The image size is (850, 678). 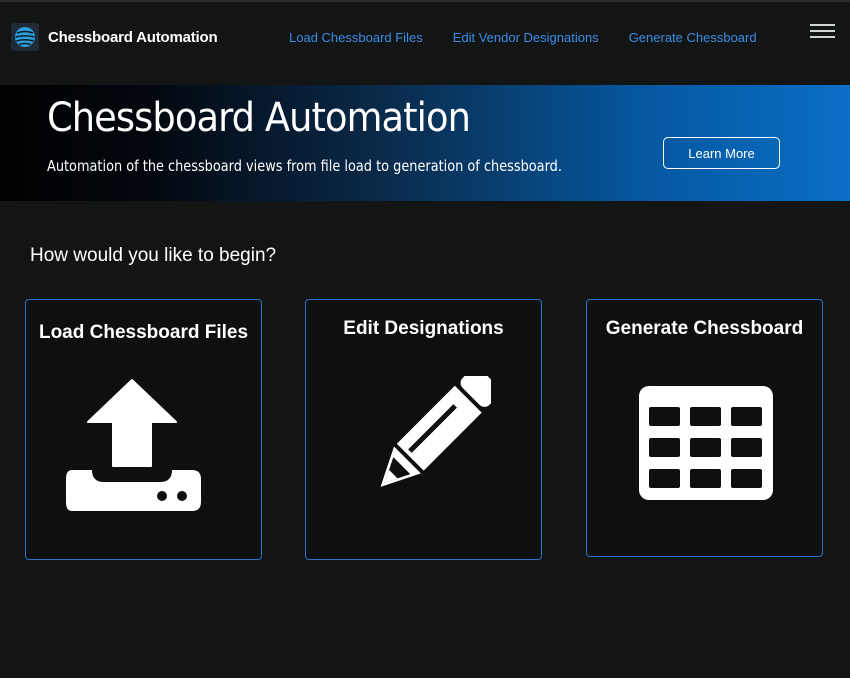 I want to click on card-edit-designations: Edit Designations, so click(x=423, y=429).